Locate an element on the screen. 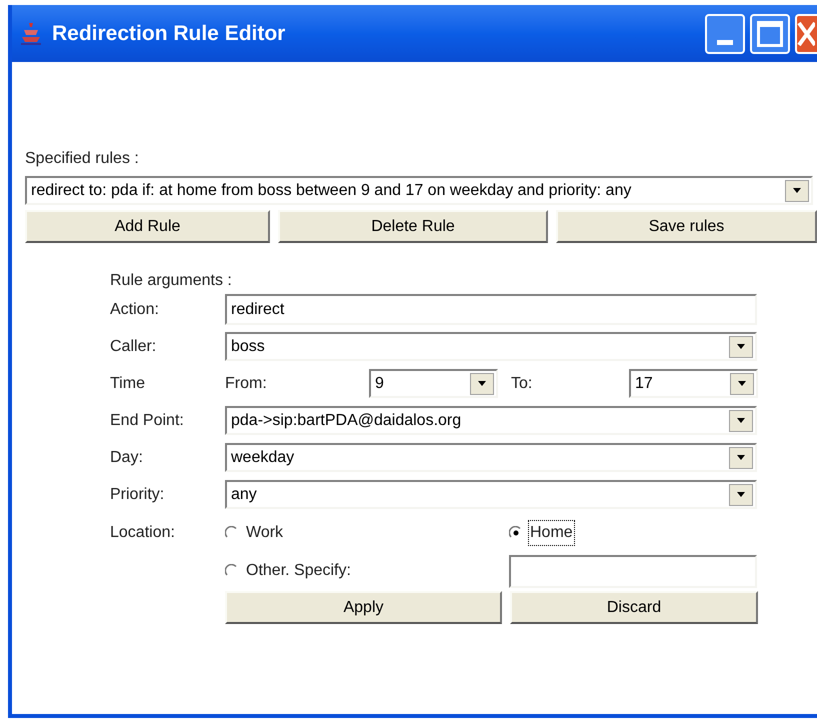 The image size is (817, 722). close-icon is located at coordinates (806, 33).